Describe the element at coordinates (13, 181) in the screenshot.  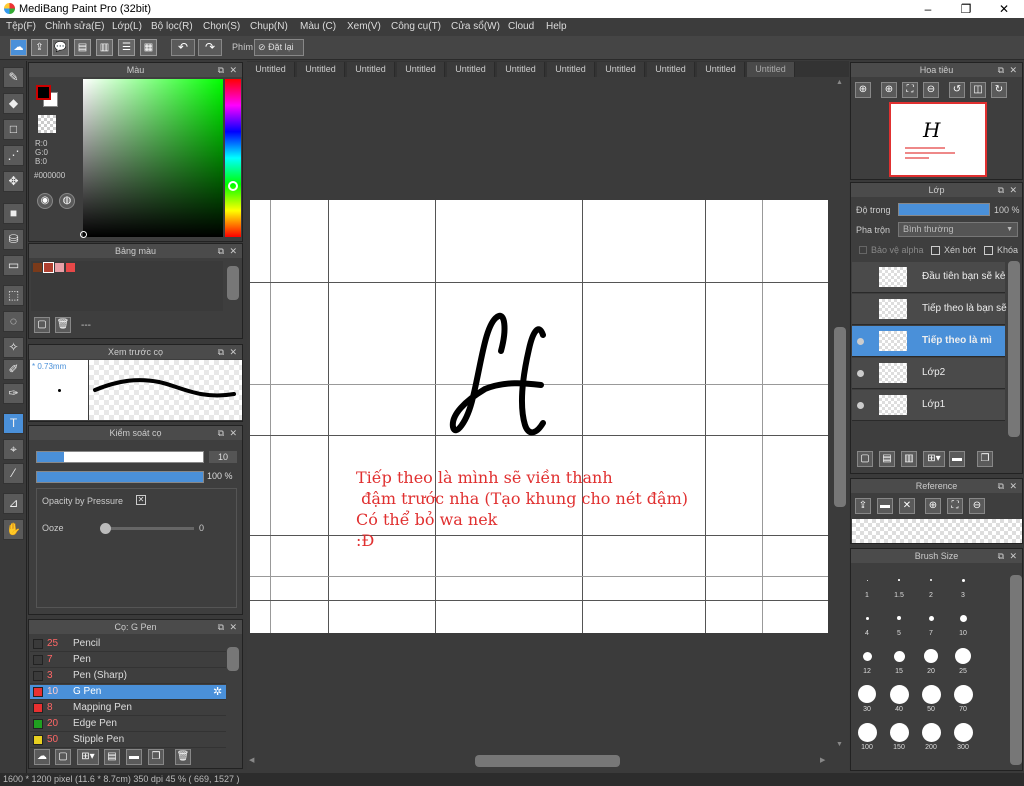
I see `move-tool-icon: ✥` at that location.